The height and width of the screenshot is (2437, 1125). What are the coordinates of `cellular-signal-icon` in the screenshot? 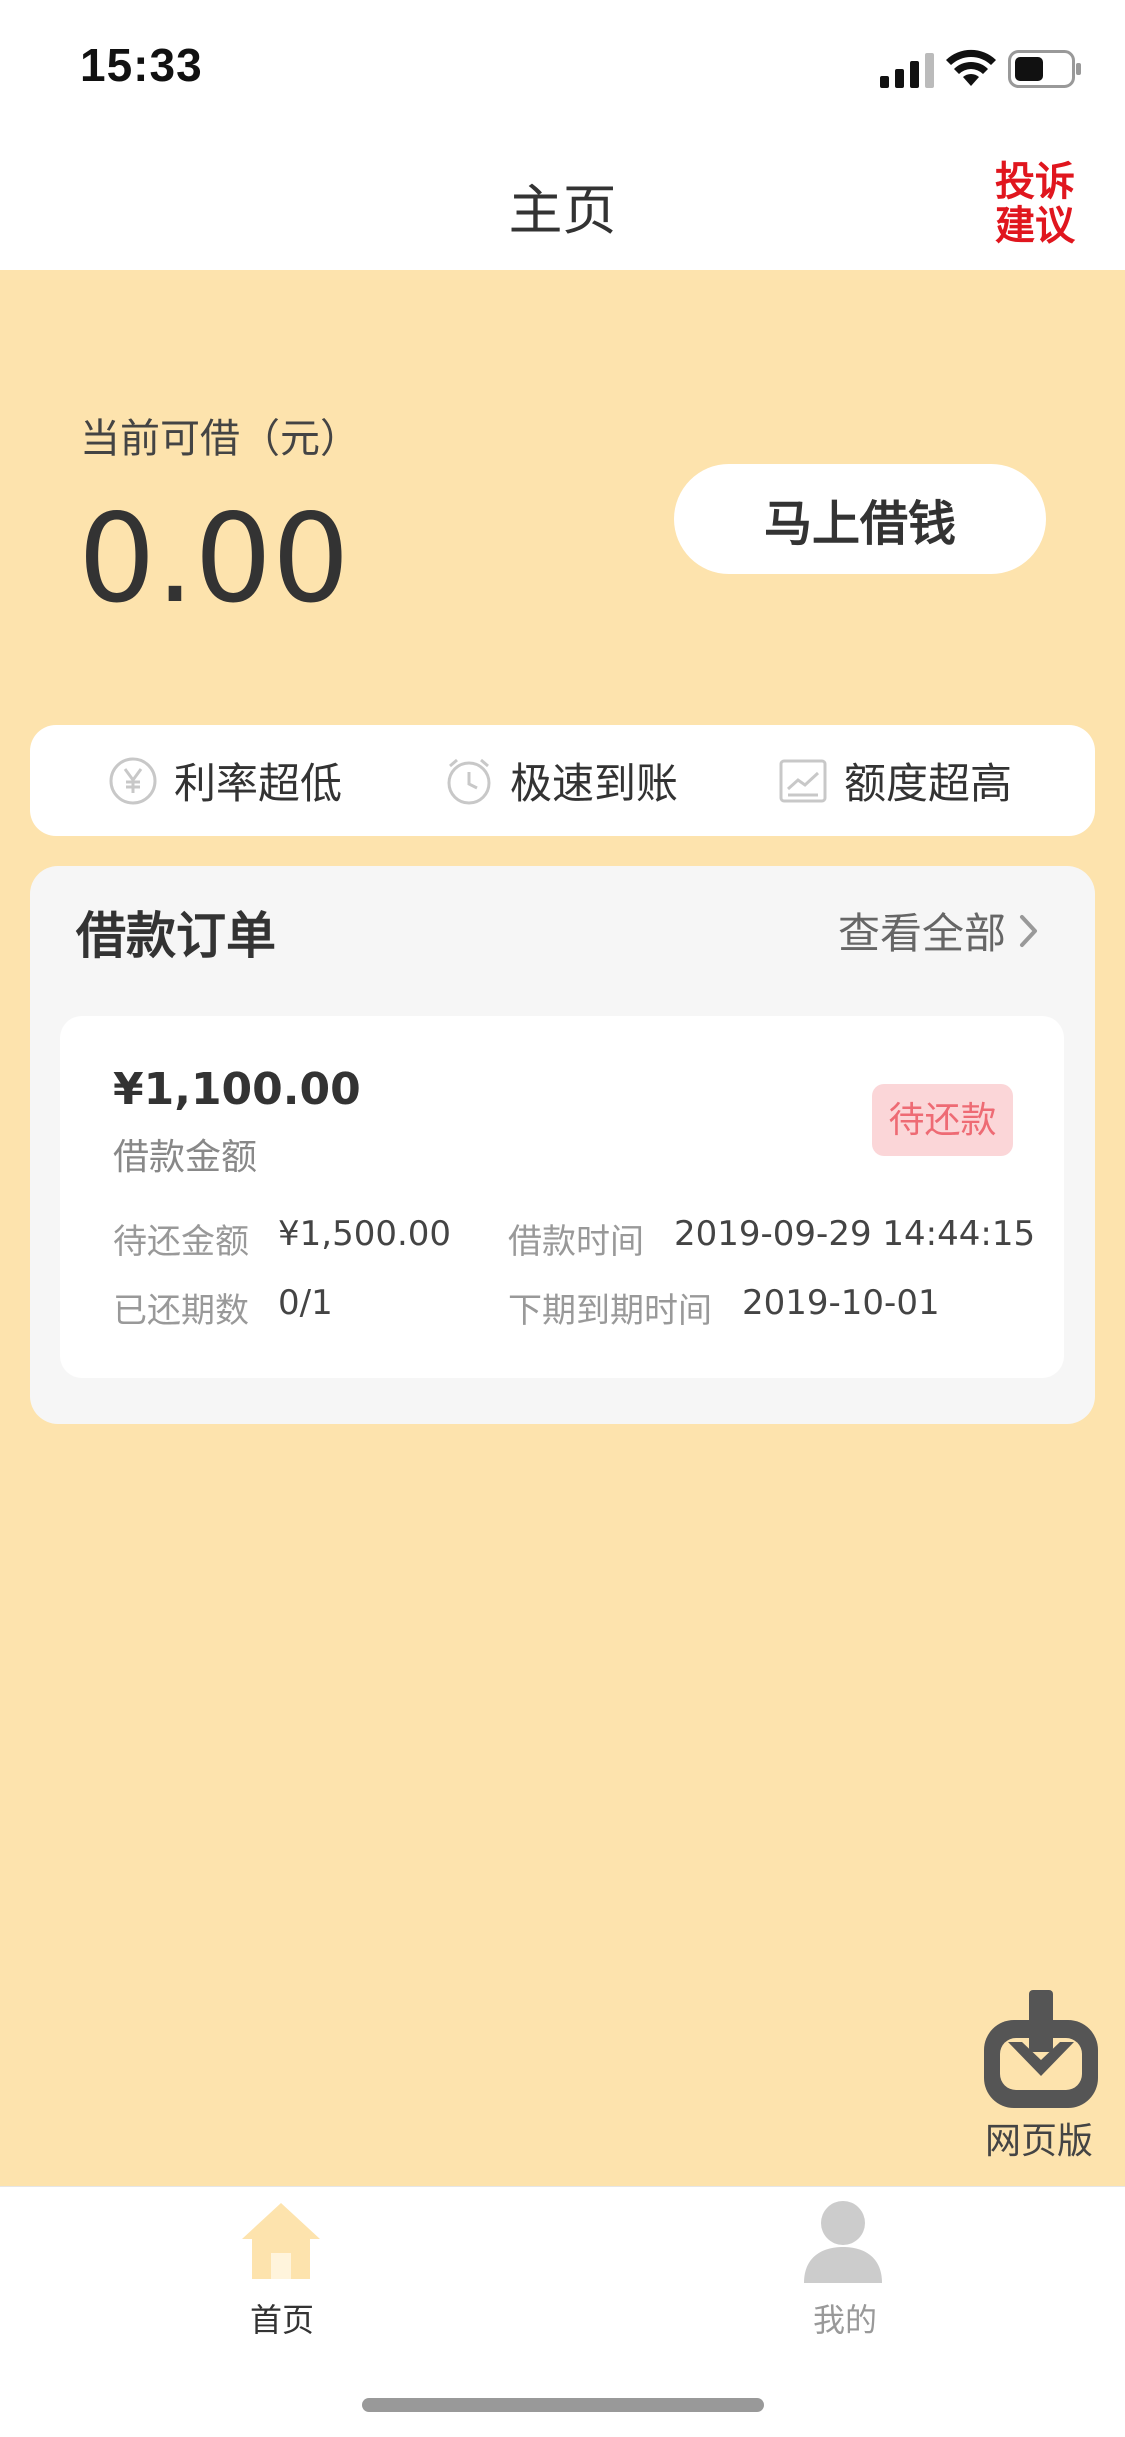 It's located at (907, 70).